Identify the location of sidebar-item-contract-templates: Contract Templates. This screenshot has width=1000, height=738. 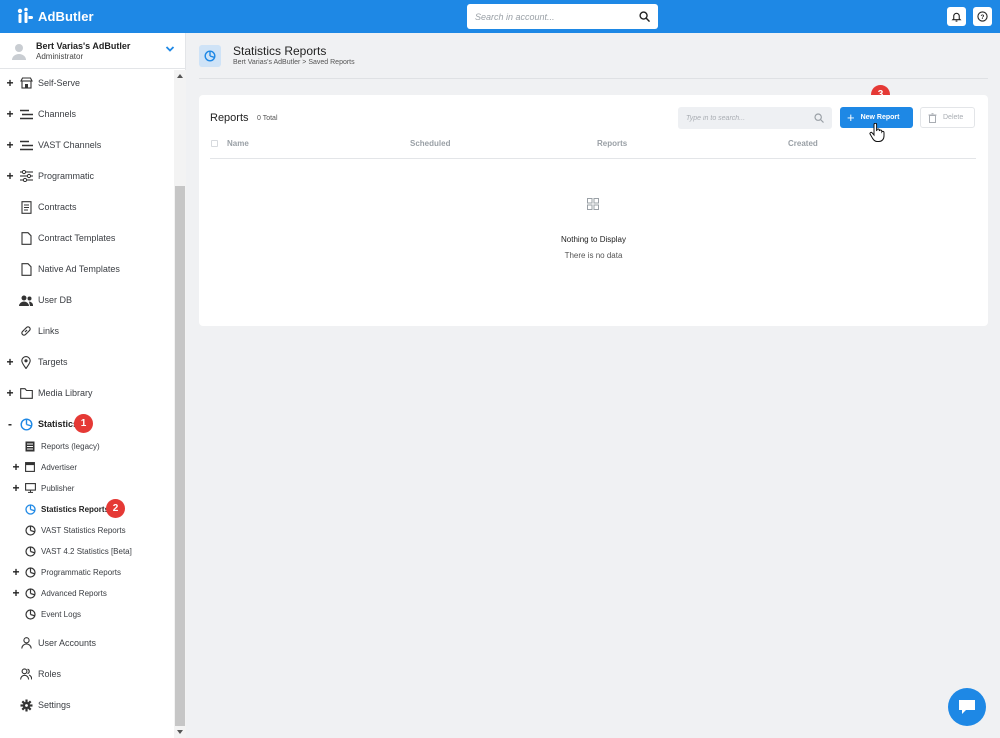
(87, 238).